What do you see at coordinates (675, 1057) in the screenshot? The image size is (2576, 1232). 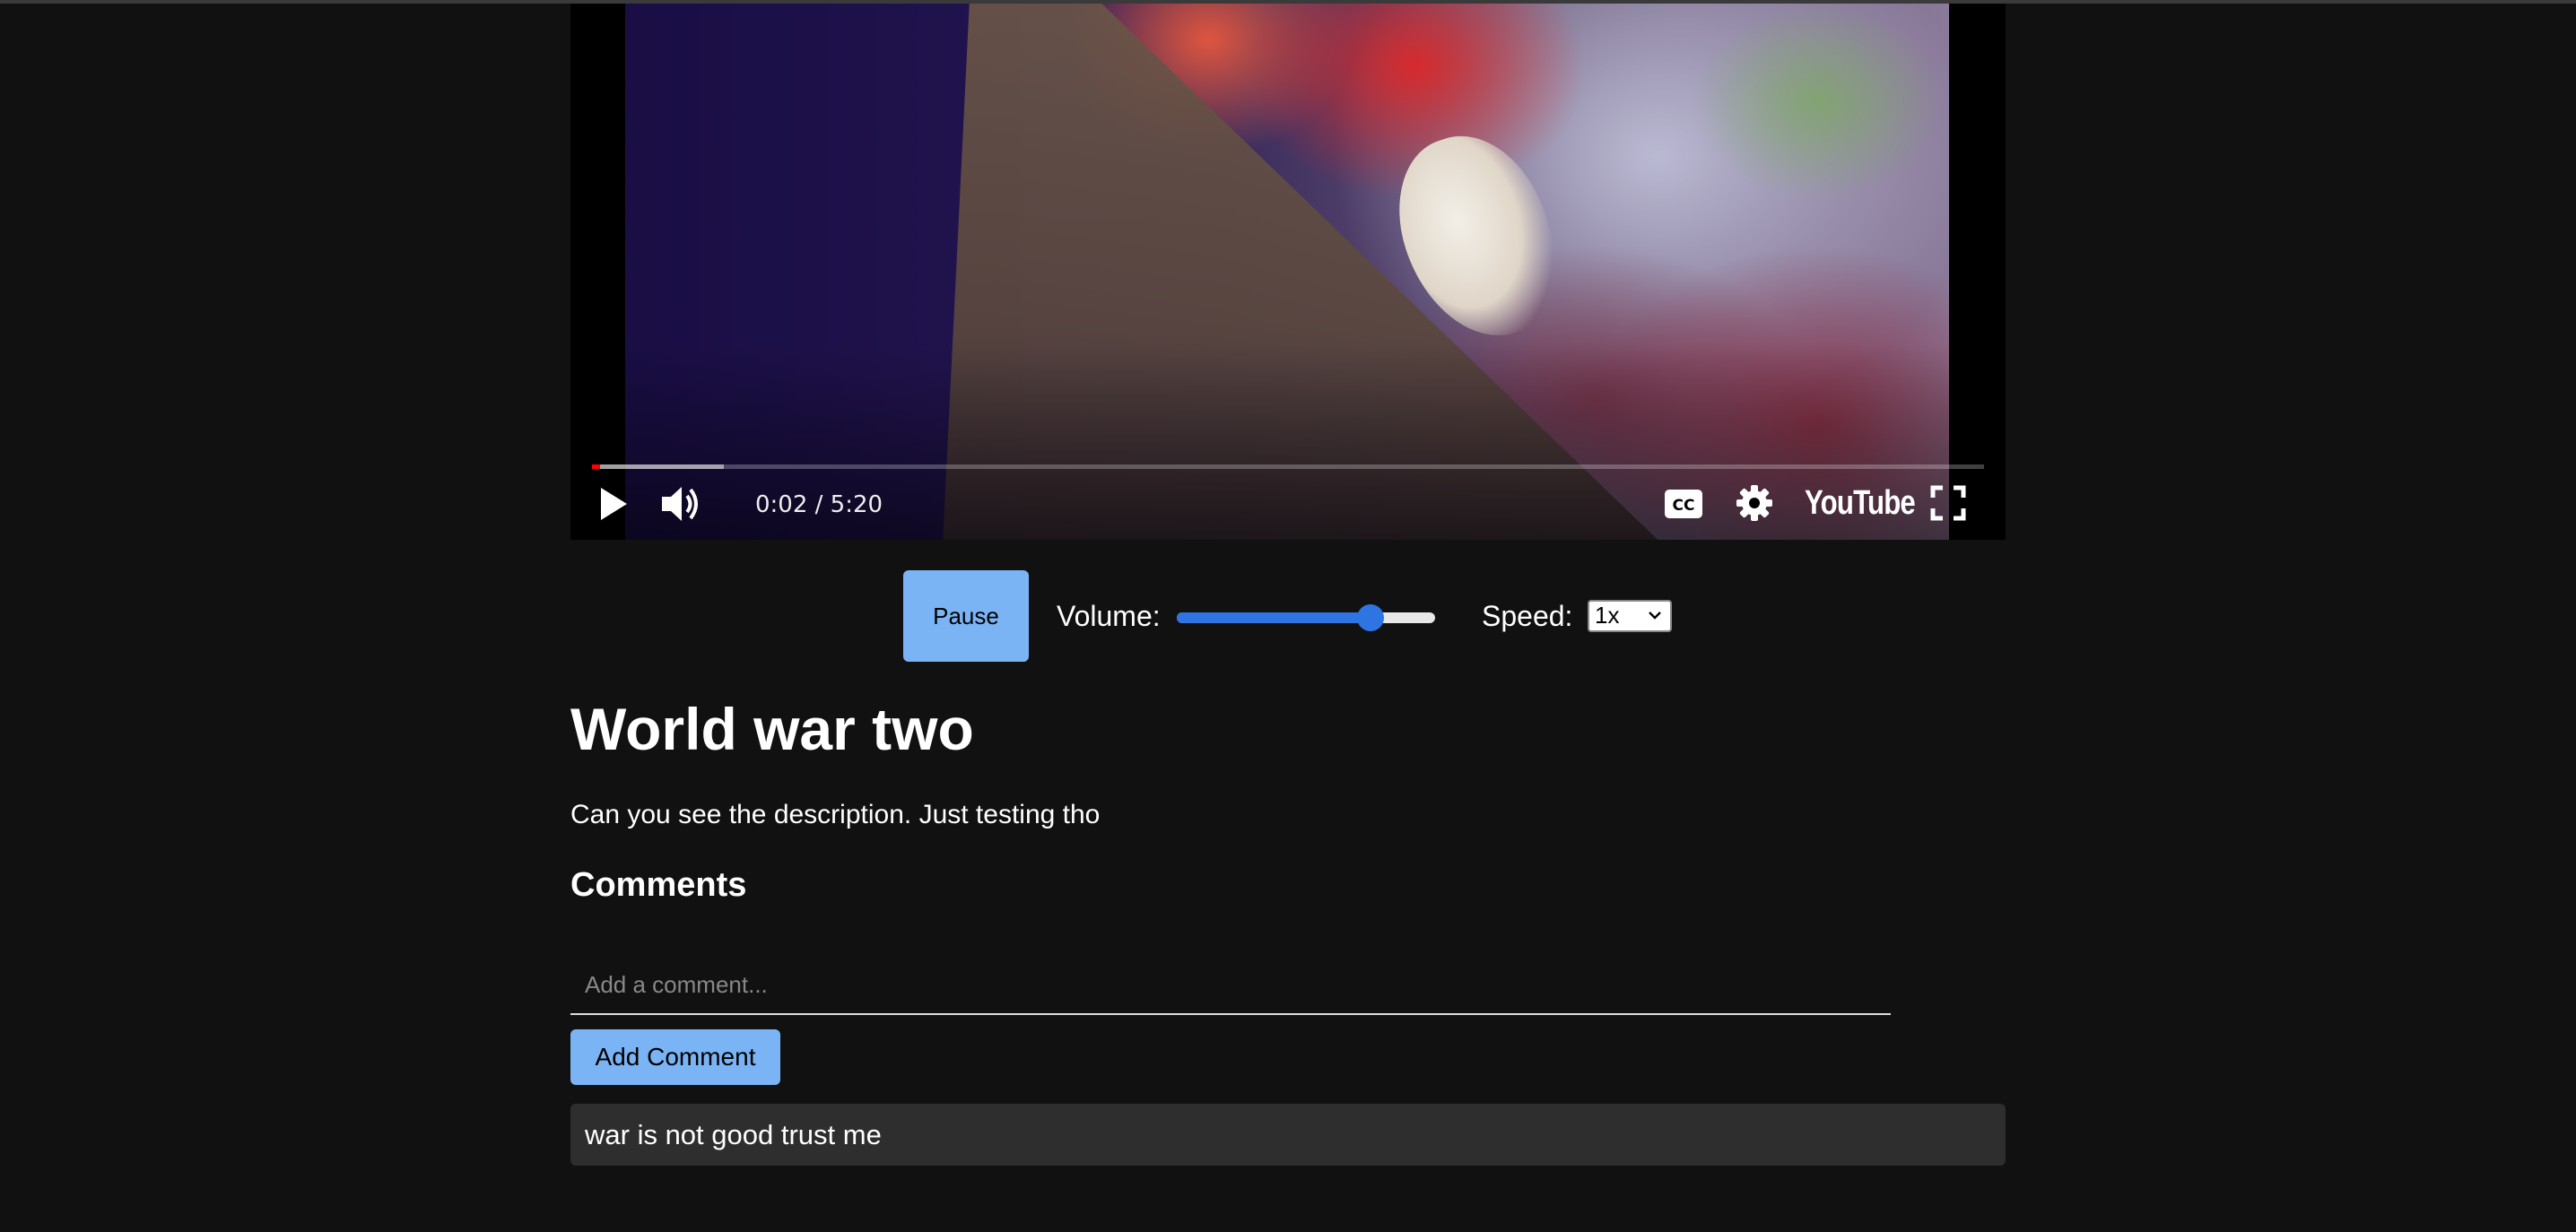 I see `add-comment-button: Add Comment` at bounding box center [675, 1057].